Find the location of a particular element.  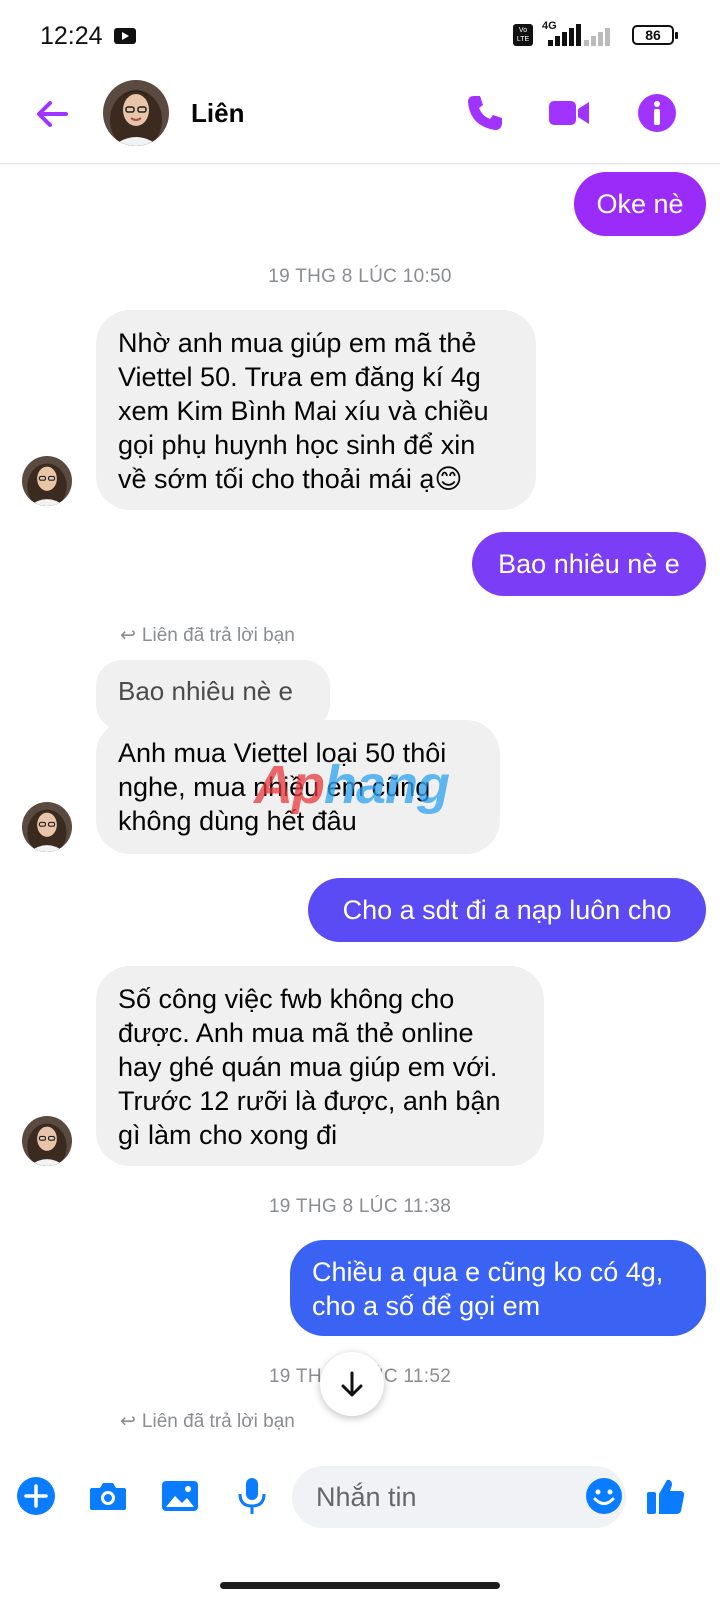

plus-icon is located at coordinates (36, 1496).